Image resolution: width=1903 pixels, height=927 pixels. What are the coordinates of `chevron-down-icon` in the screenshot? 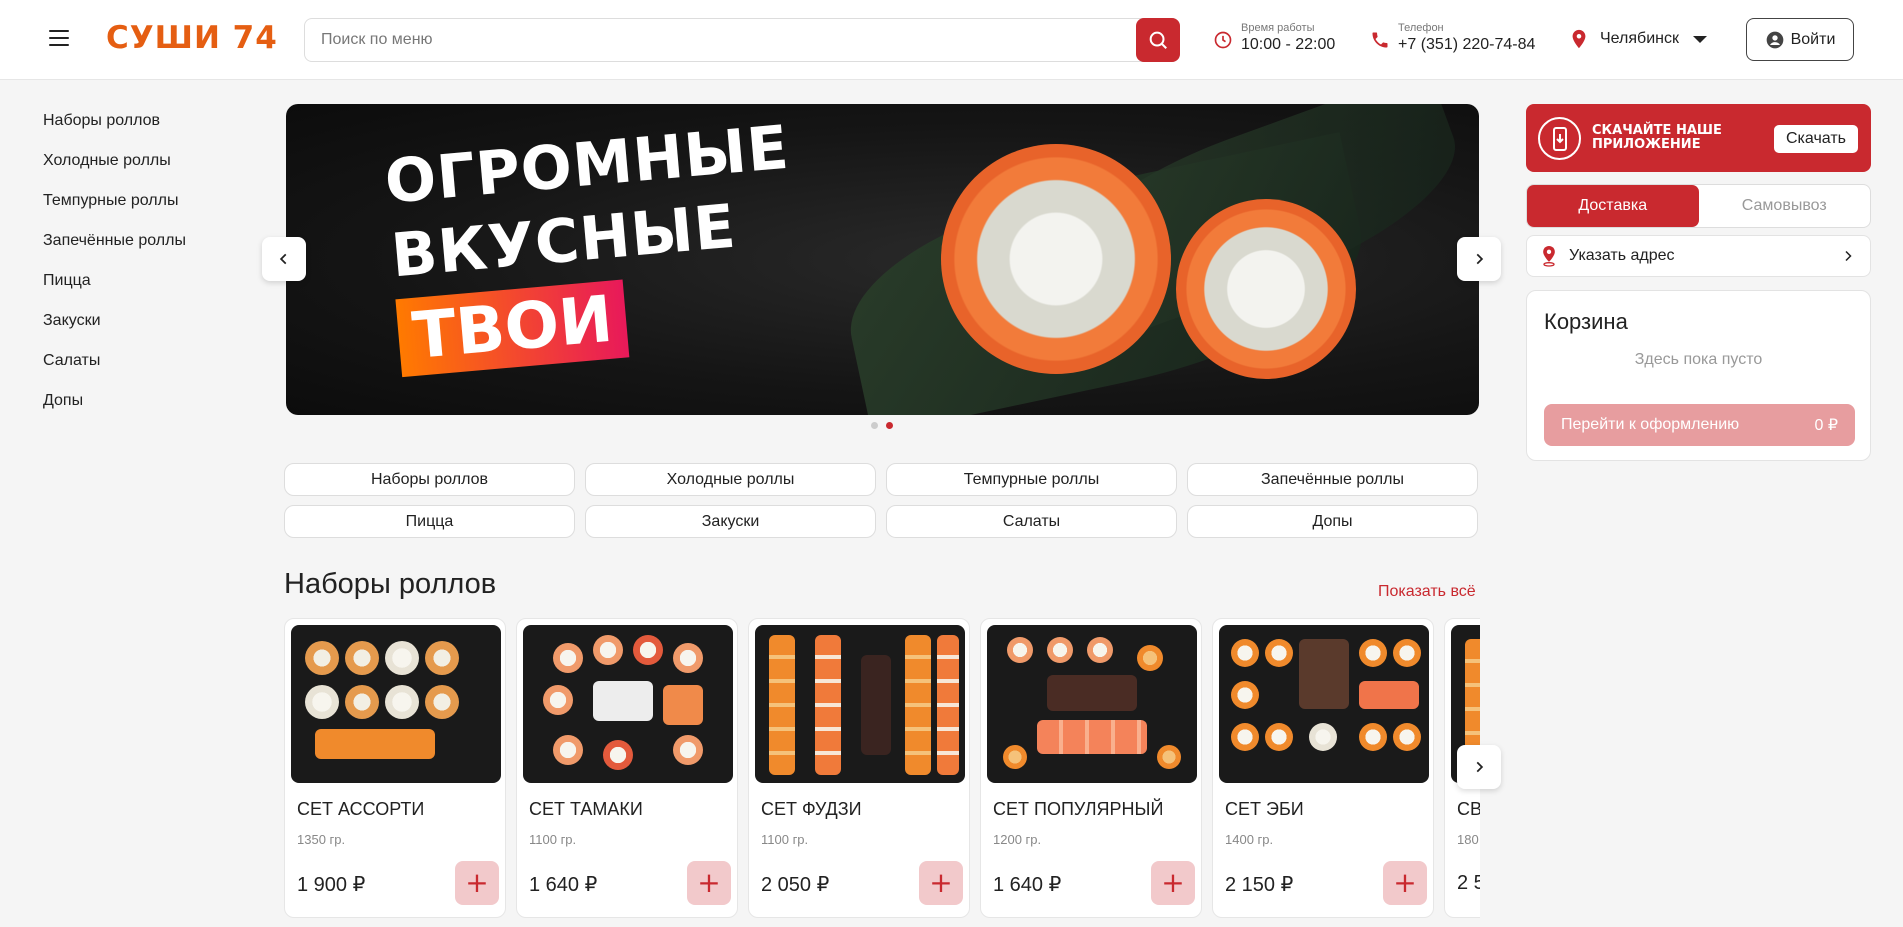 It's located at (1699, 39).